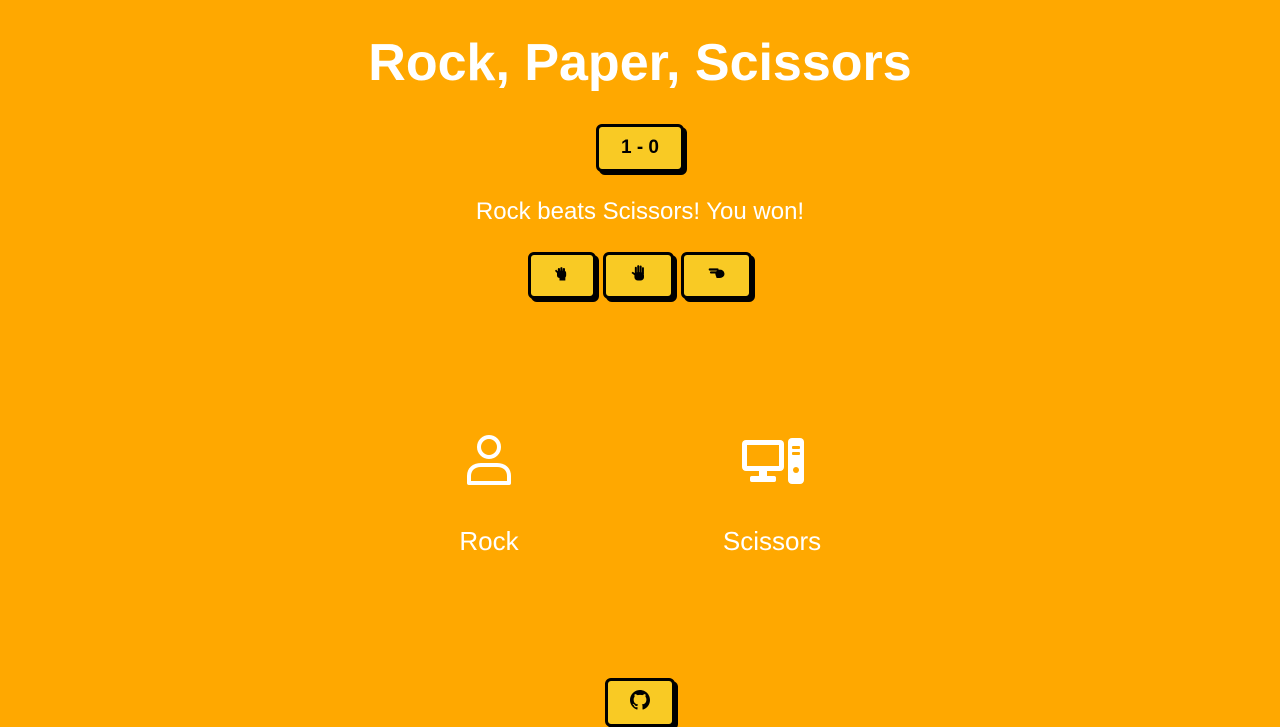 The width and height of the screenshot is (1280, 727). Describe the element at coordinates (640, 63) in the screenshot. I see `page-title: Rock, Paper, Scissors` at that location.